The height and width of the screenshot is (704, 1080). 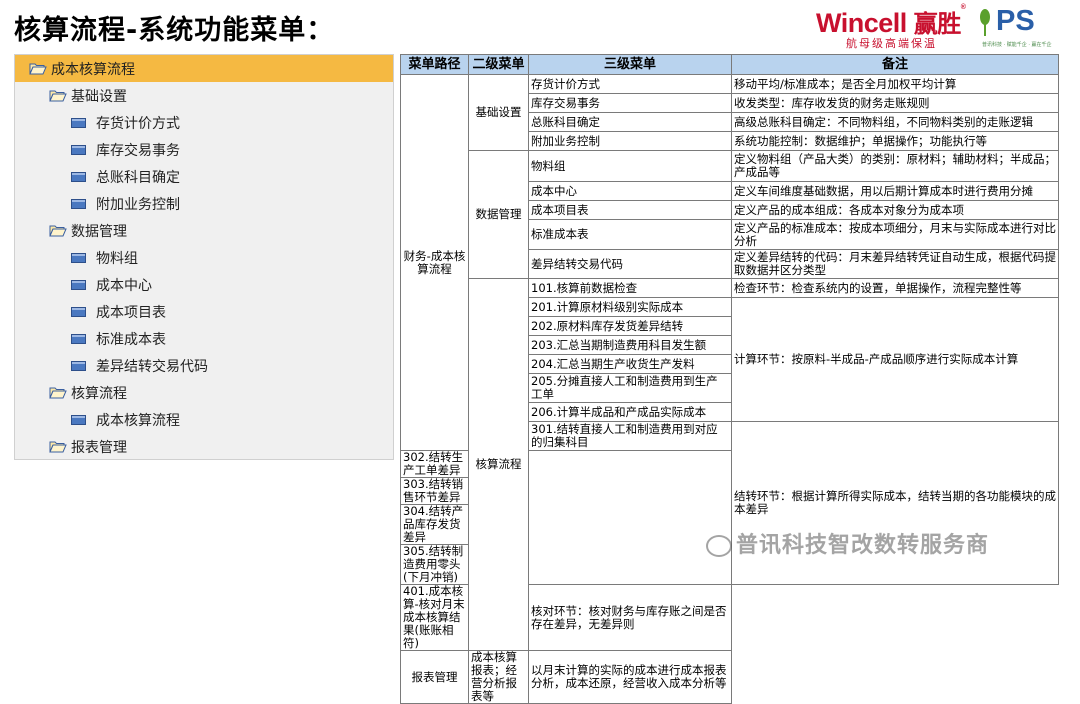 I want to click on tree-item: 成本项目表, so click(x=204, y=311).